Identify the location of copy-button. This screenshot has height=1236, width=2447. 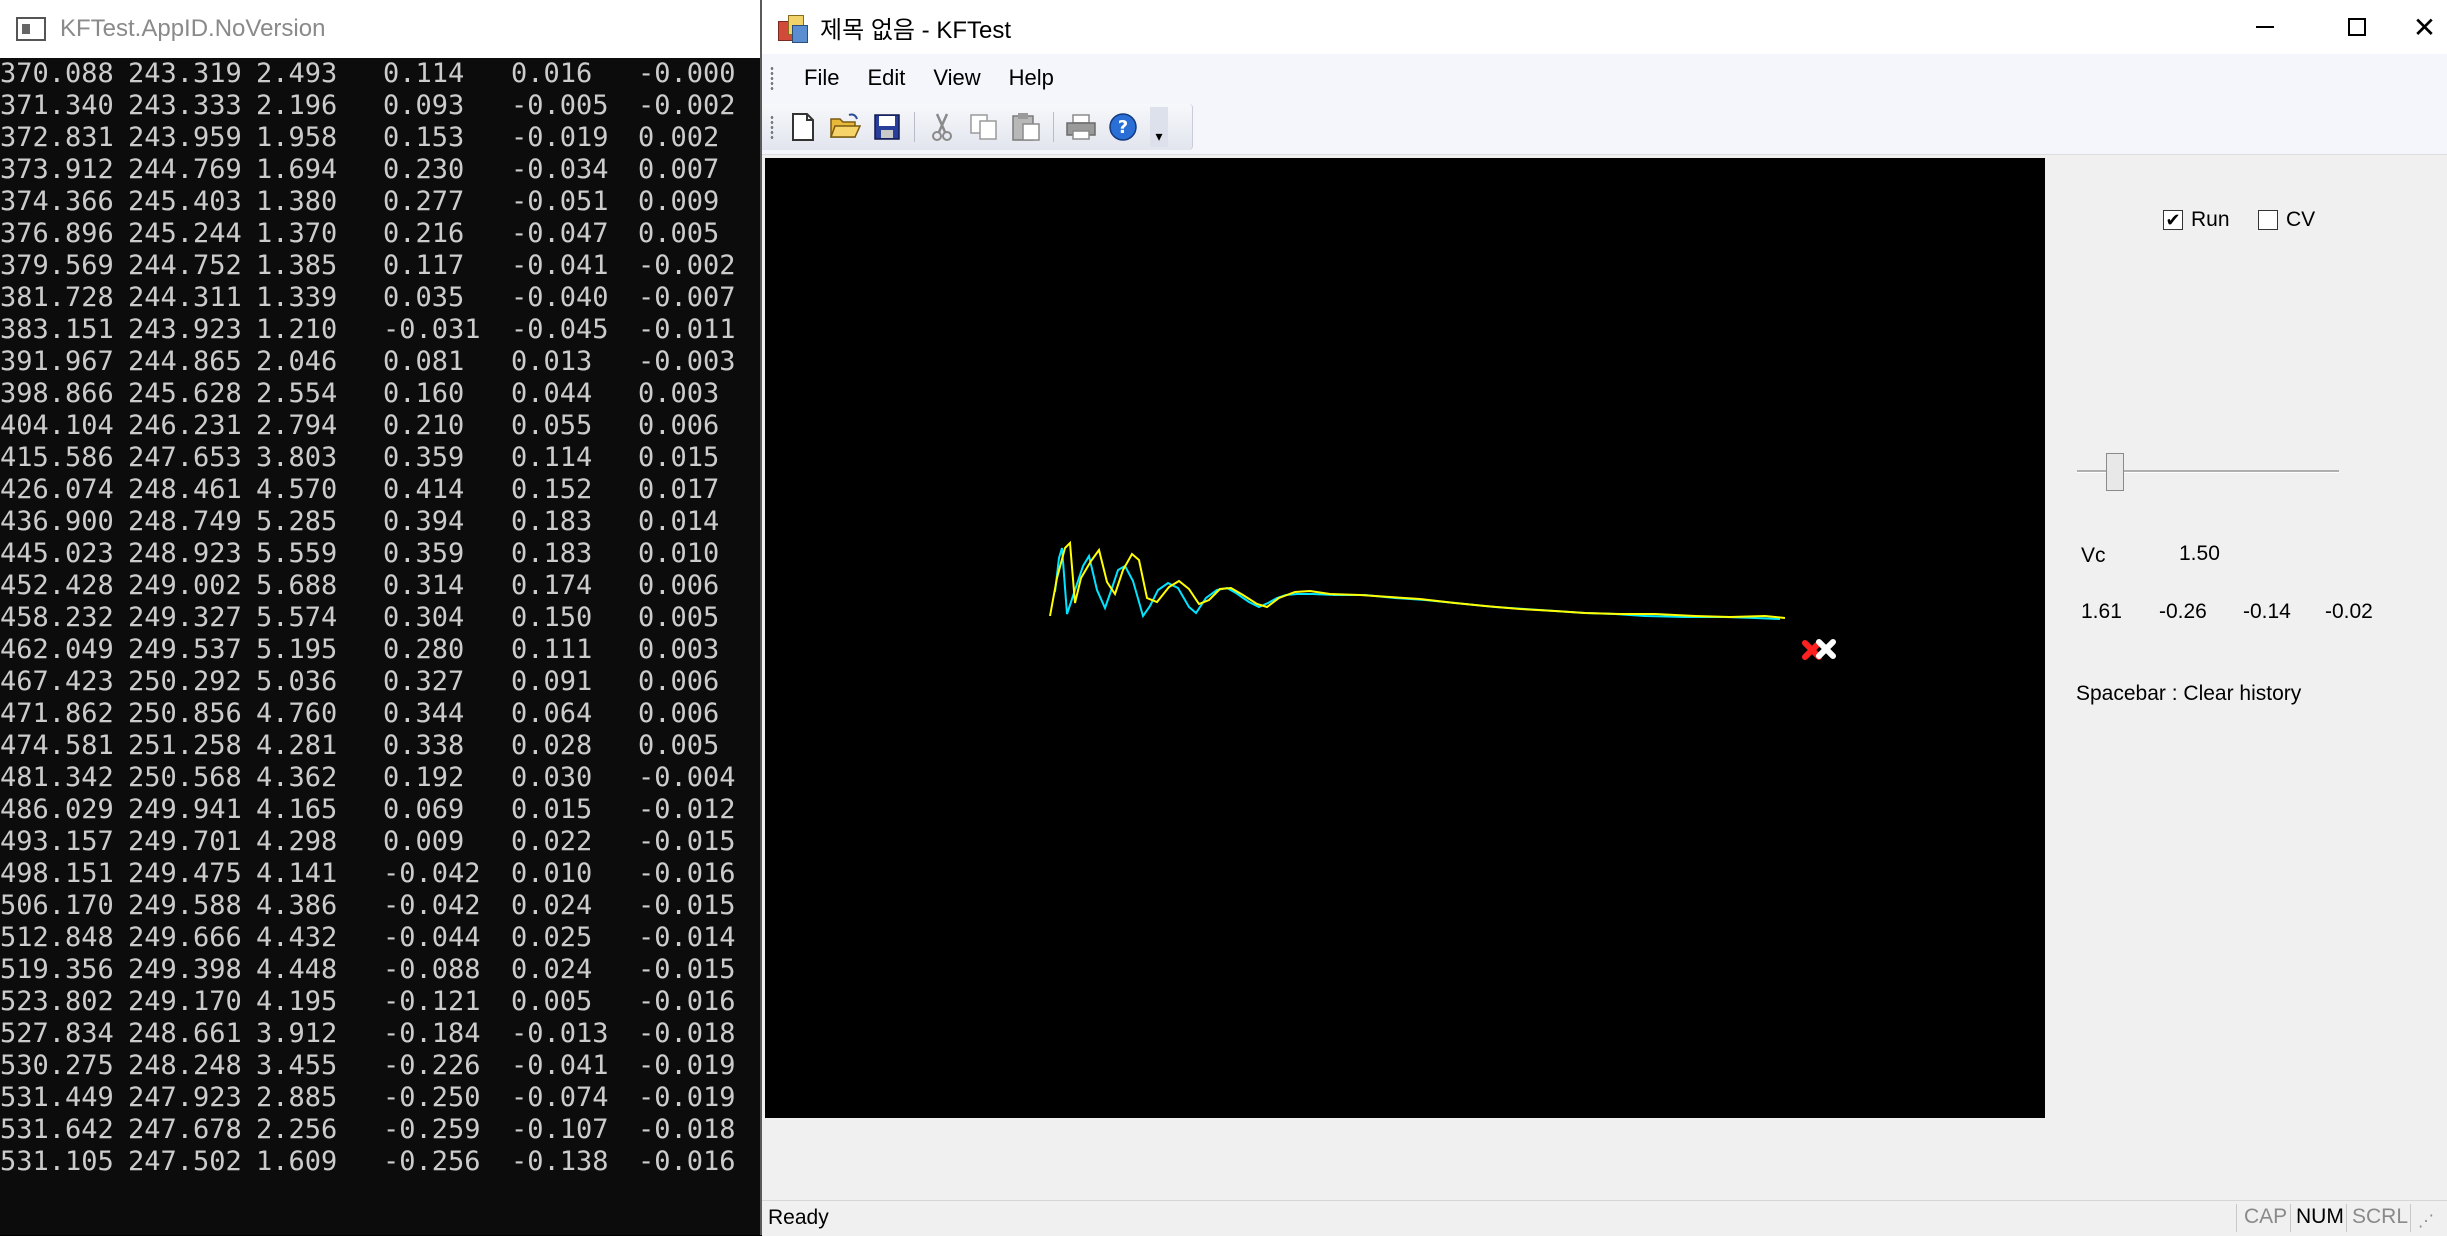
(984, 127).